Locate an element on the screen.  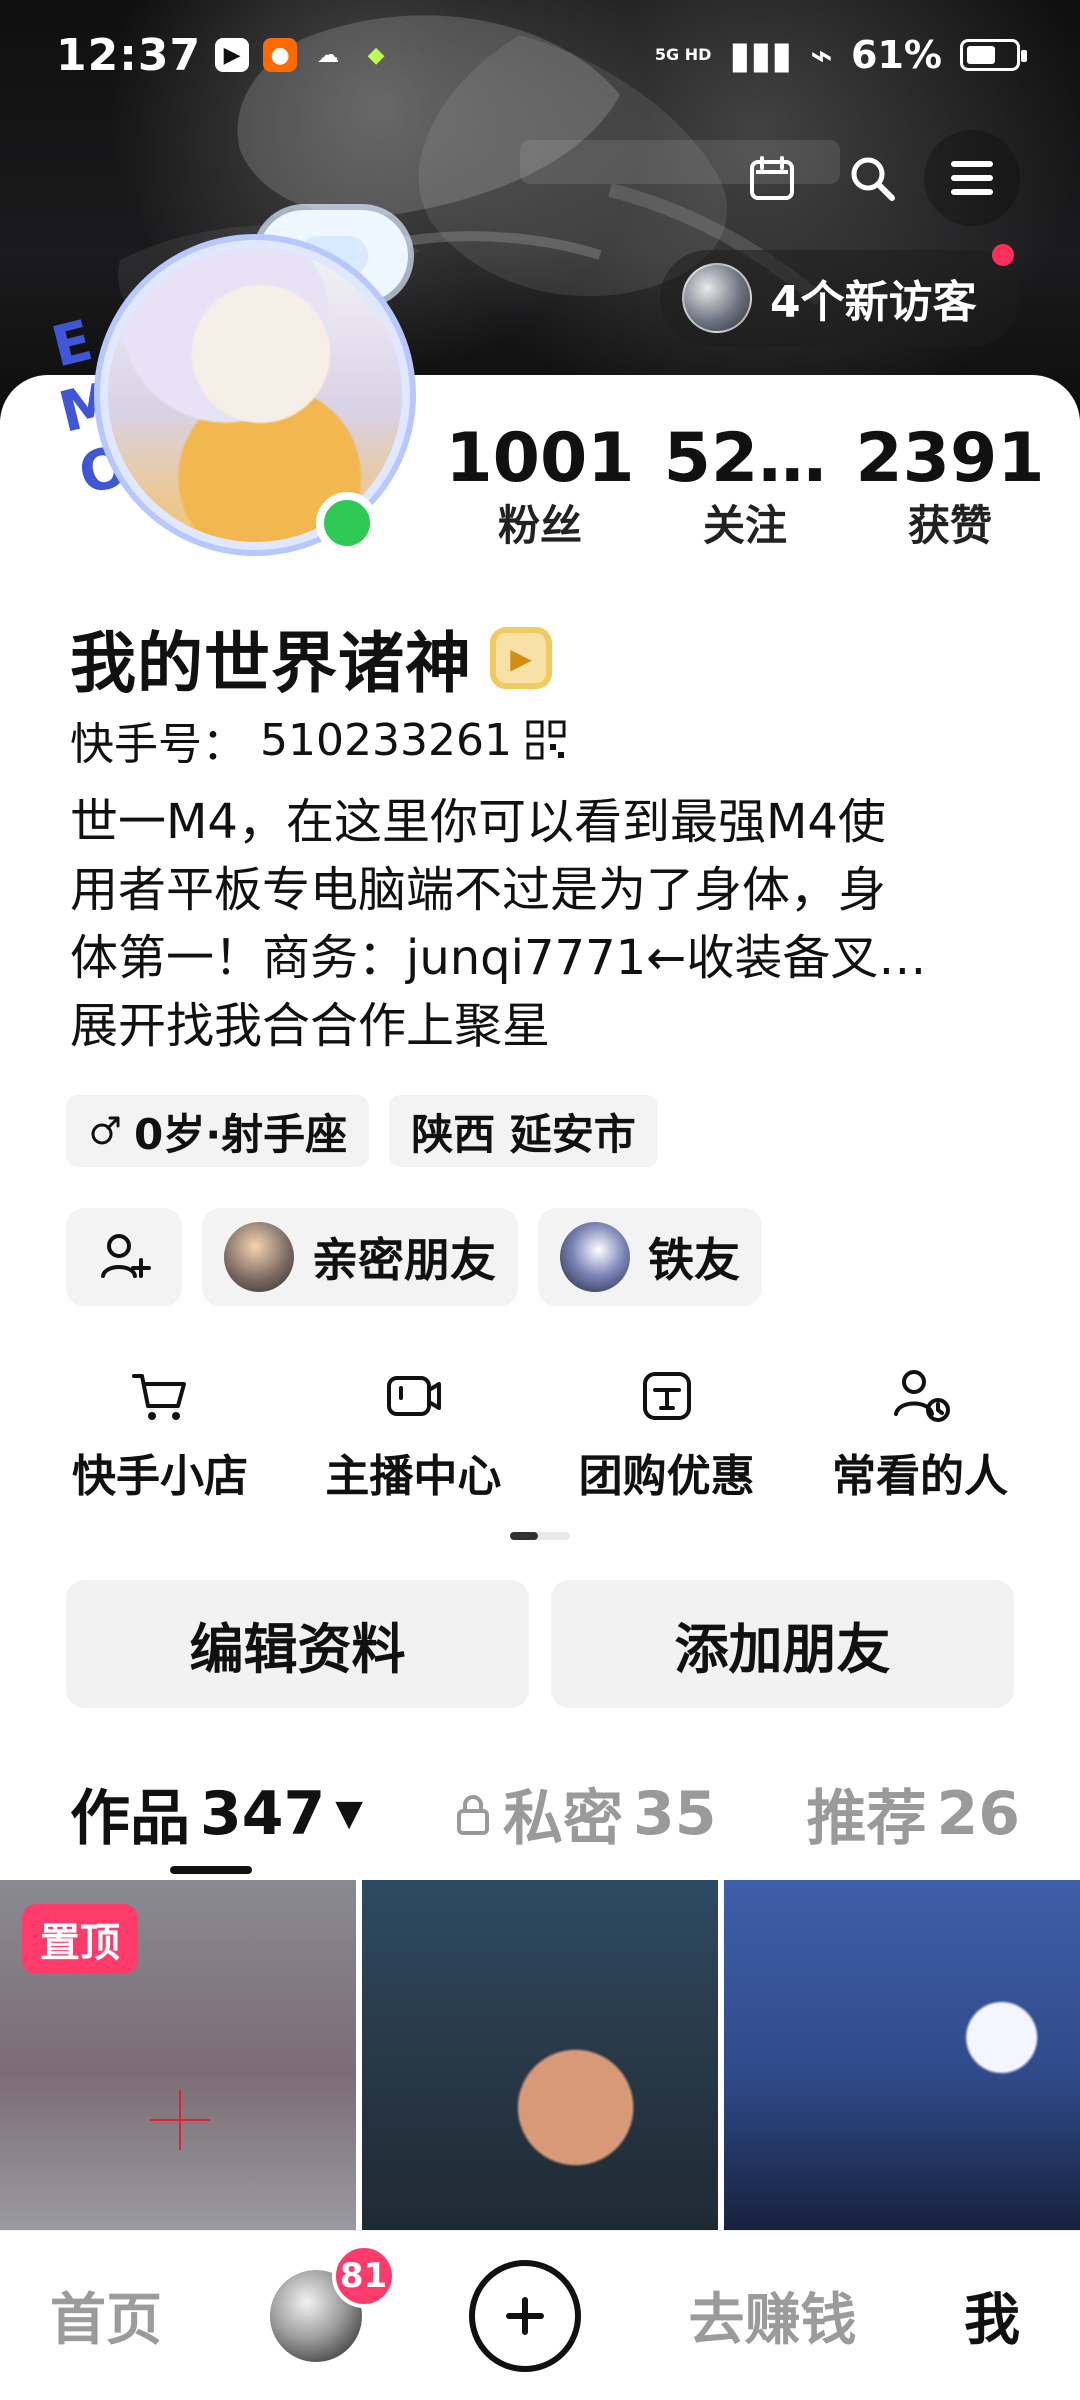
add-user-icon is located at coordinates (126, 1256).